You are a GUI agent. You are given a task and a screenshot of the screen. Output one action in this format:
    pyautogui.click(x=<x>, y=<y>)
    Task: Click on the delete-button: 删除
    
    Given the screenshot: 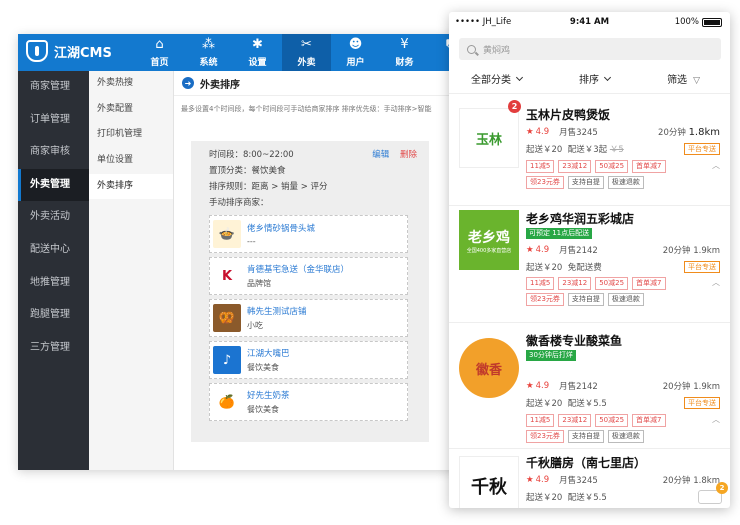 What is the action you would take?
    pyautogui.click(x=408, y=155)
    